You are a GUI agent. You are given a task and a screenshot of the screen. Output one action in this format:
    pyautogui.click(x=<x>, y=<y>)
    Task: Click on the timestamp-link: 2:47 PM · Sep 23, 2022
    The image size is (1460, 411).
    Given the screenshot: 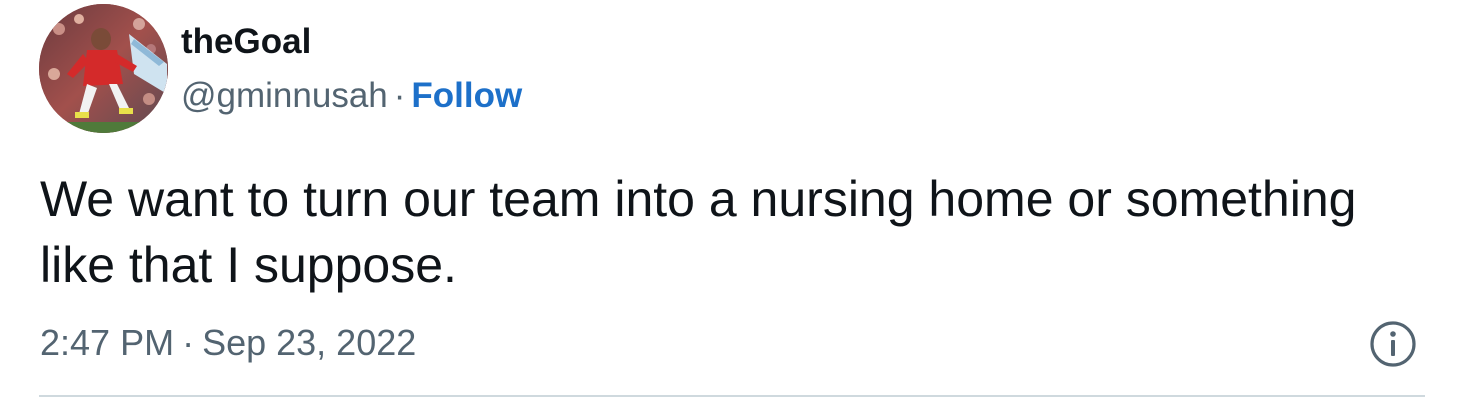 What is the action you would take?
    pyautogui.click(x=228, y=343)
    